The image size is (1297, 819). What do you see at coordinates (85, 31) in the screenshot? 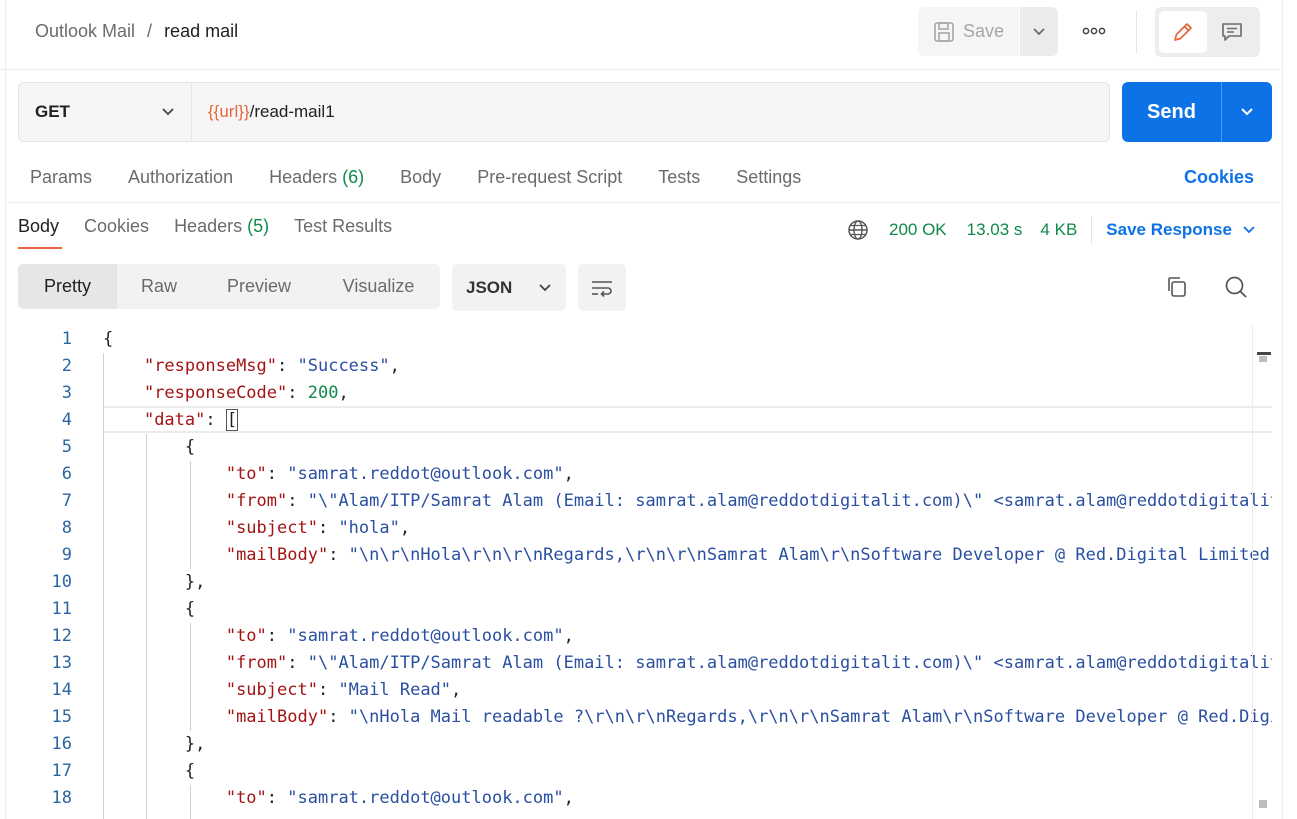
I see `breadcrumb-collection: Outlook Mail` at bounding box center [85, 31].